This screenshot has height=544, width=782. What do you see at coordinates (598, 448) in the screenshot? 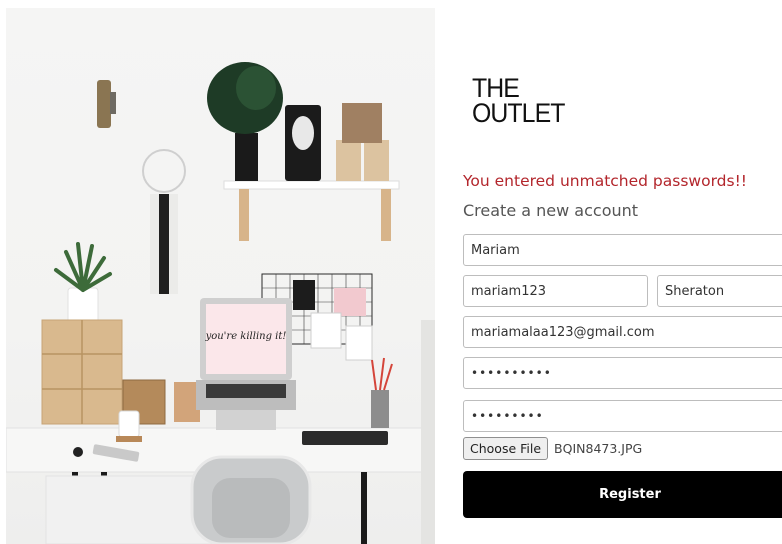
I see `file-name: BQIN8473.JPG` at bounding box center [598, 448].